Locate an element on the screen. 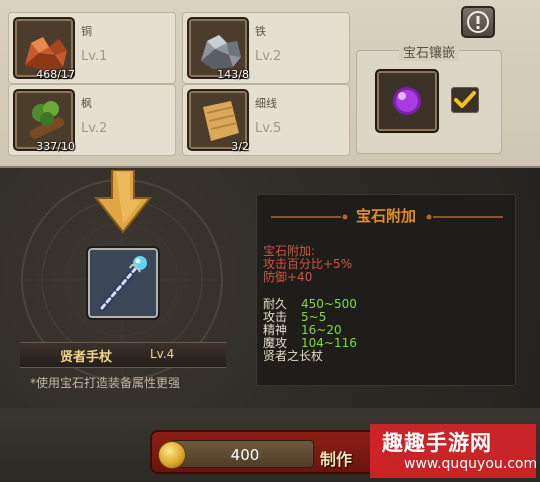 This screenshot has height=482, width=540. watermark-url: www.ququyou.com is located at coordinates (471, 464).